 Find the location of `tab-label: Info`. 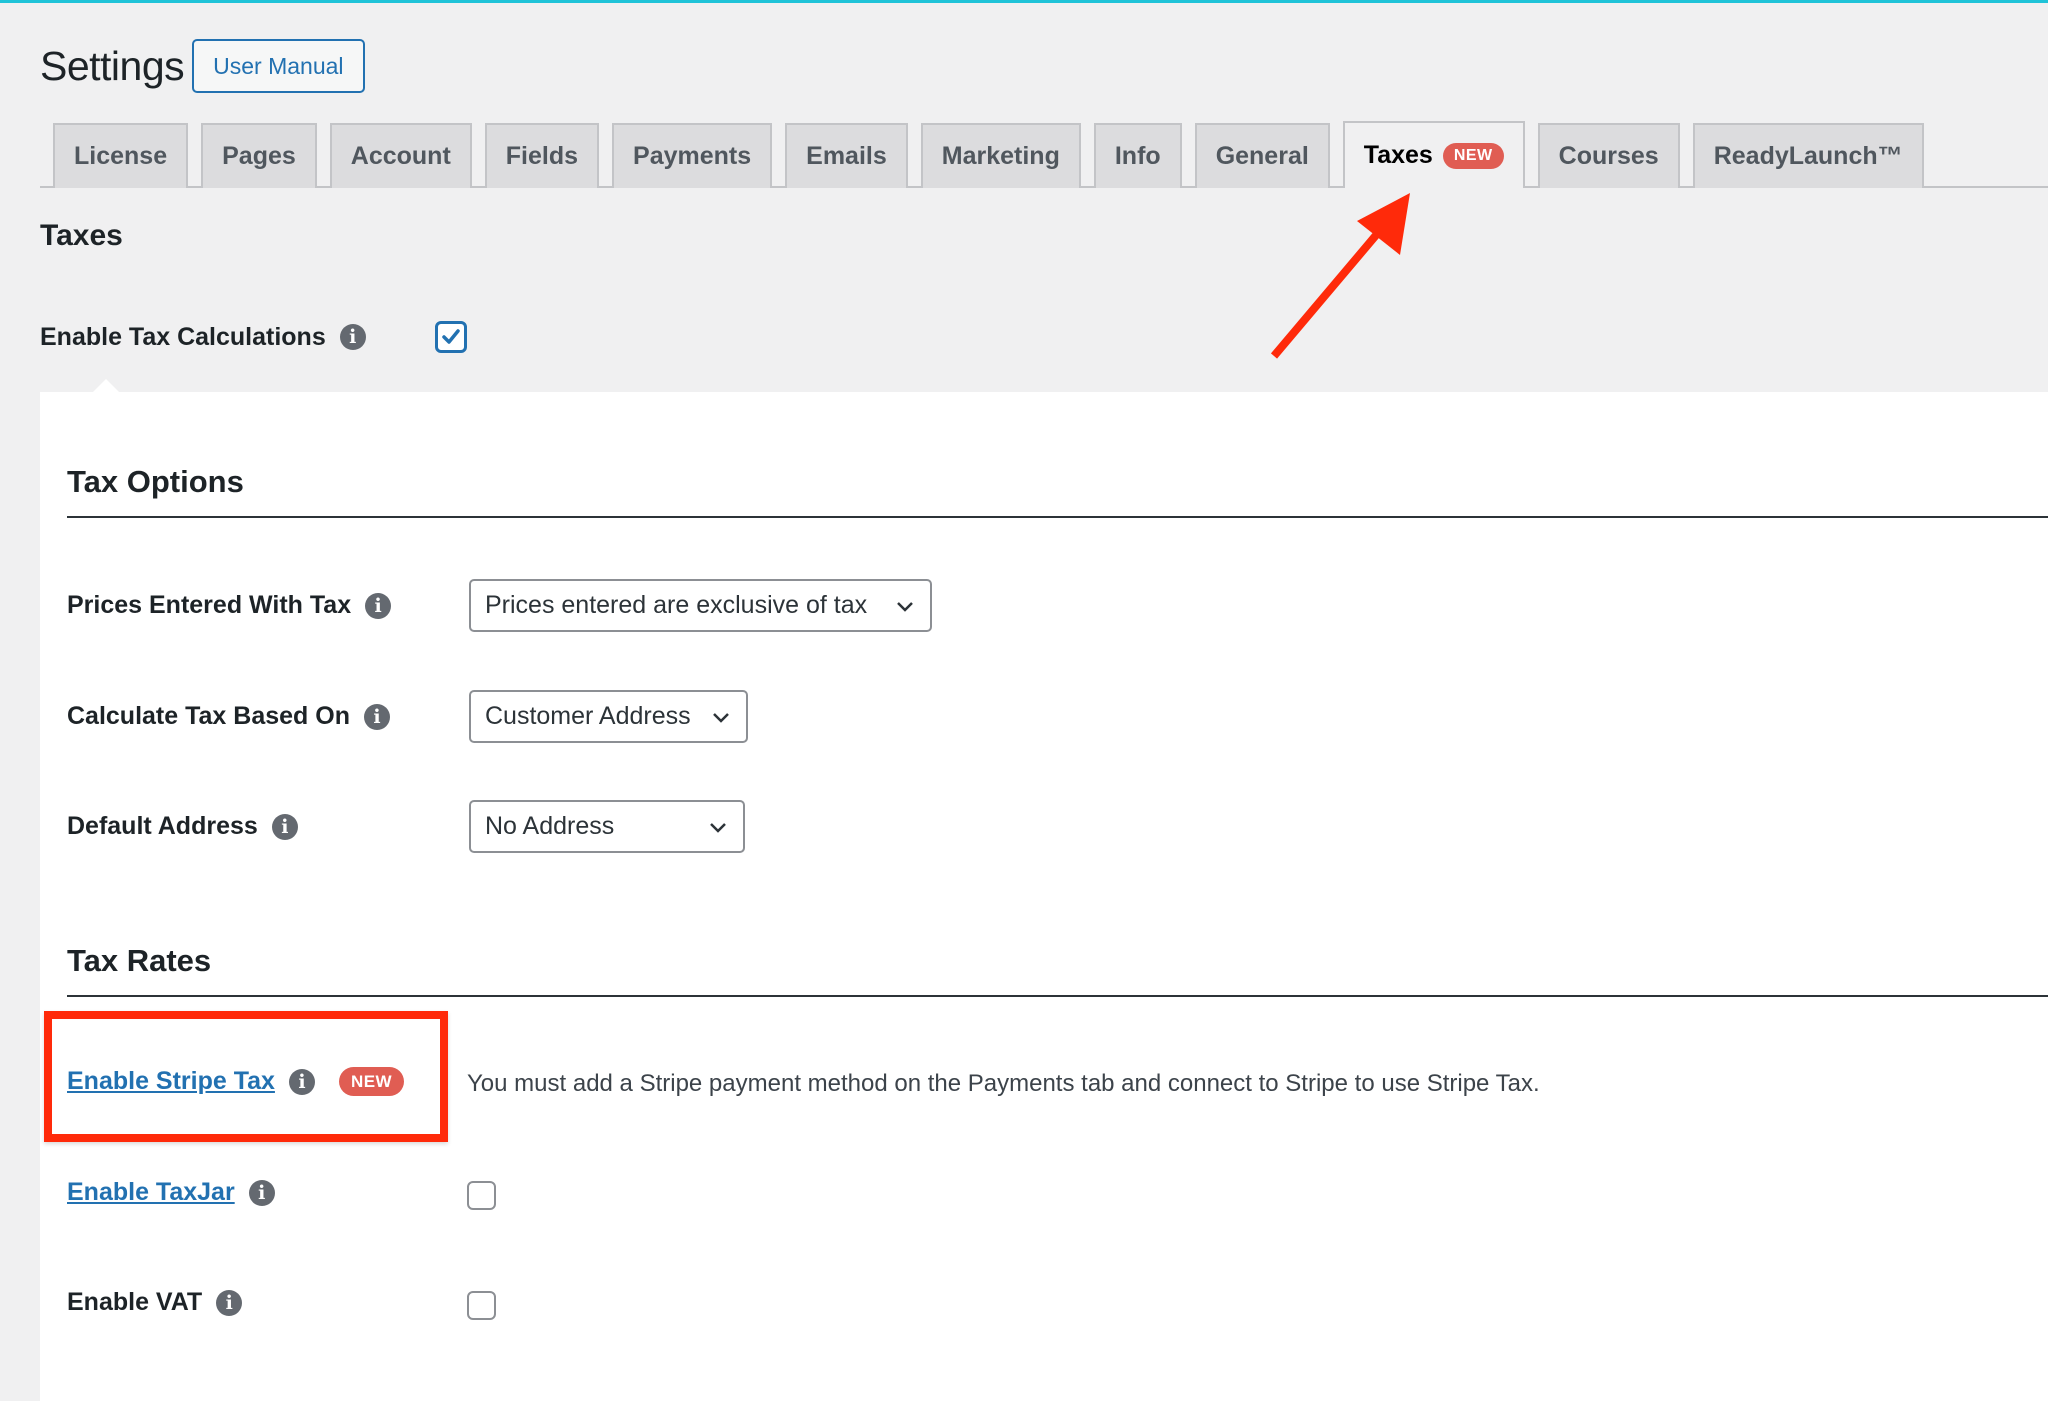

tab-label: Info is located at coordinates (1137, 156).